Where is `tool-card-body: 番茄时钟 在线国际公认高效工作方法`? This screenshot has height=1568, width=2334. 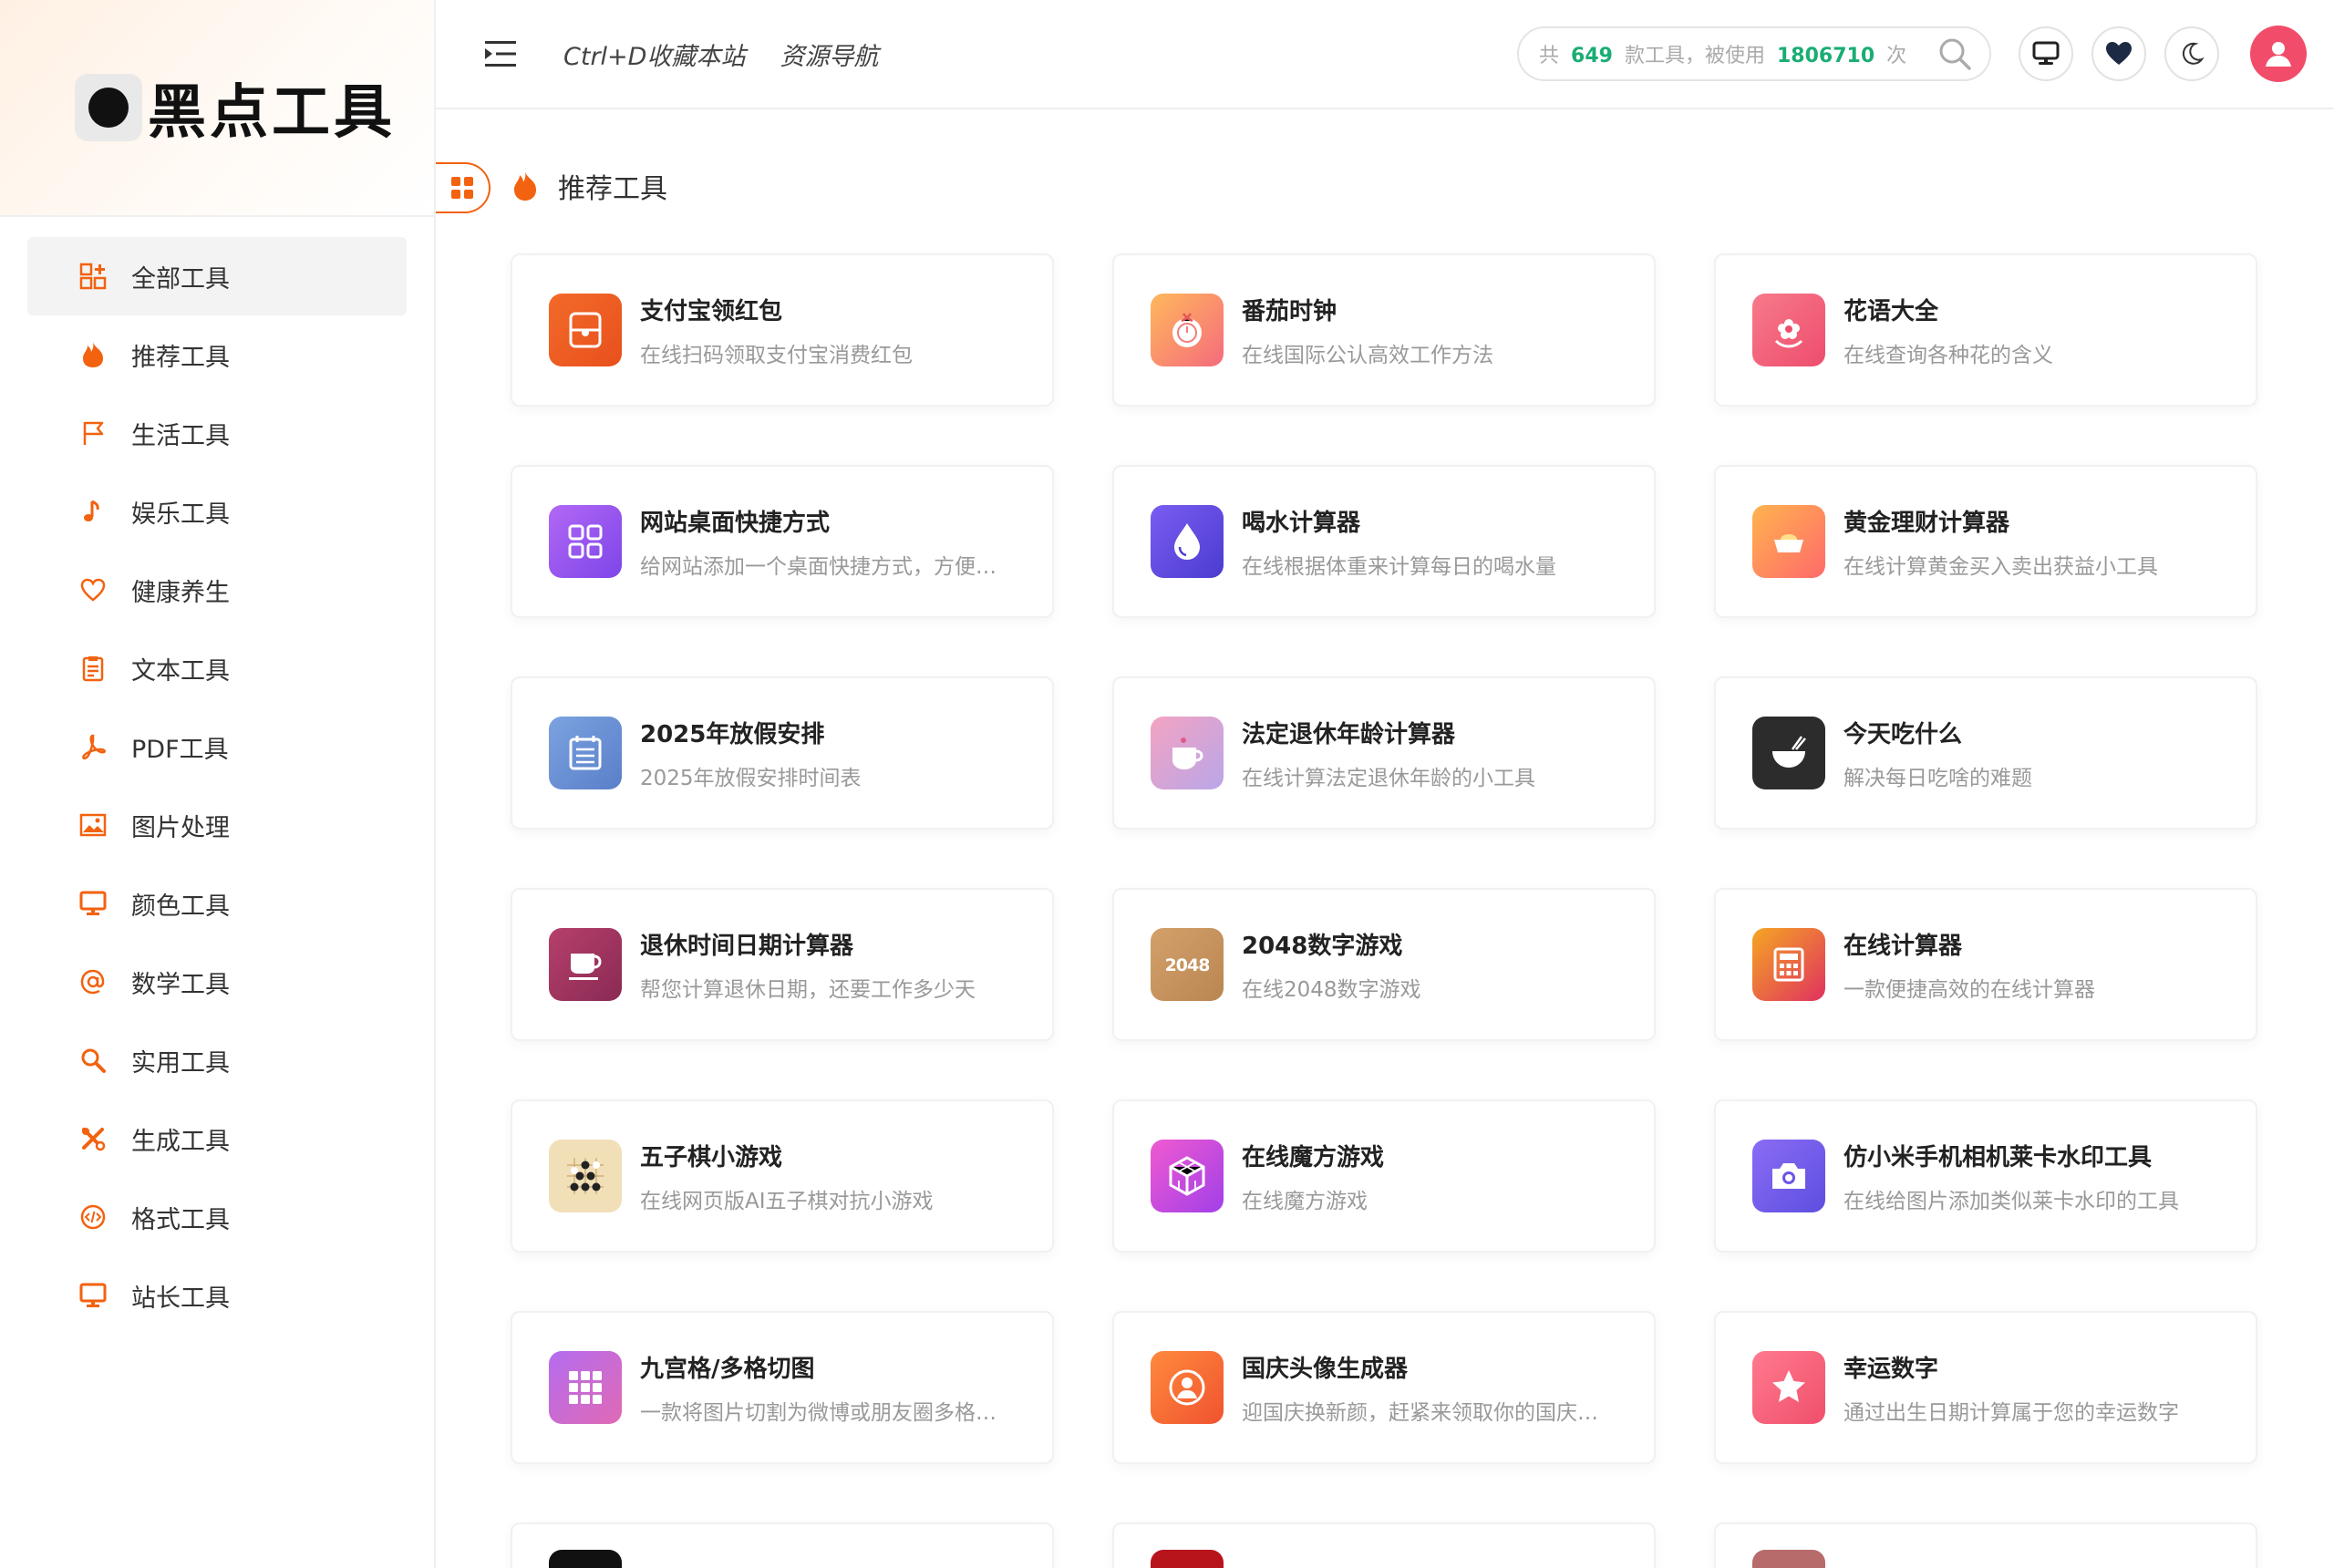
tool-card-body: 番茄时钟 在线国际公认高效工作方法 is located at coordinates (1448, 330).